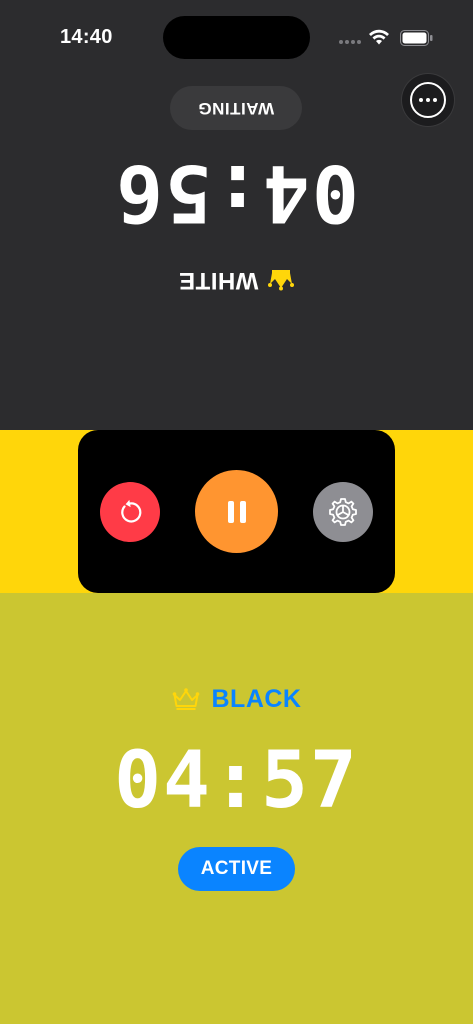 The height and width of the screenshot is (1024, 473). I want to click on black-player-name: BLACK, so click(256, 698).